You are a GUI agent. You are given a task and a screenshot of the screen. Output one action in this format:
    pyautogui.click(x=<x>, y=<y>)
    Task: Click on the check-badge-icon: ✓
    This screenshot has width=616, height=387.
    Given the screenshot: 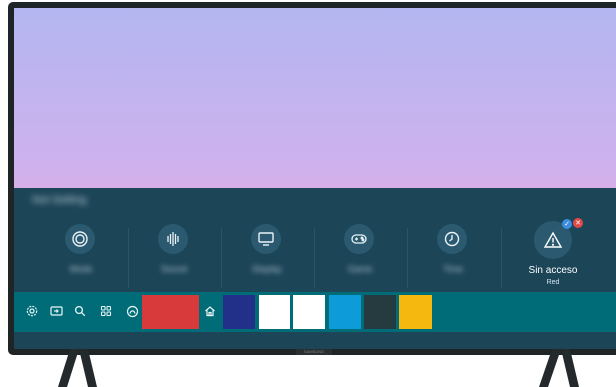 What is the action you would take?
    pyautogui.click(x=567, y=224)
    